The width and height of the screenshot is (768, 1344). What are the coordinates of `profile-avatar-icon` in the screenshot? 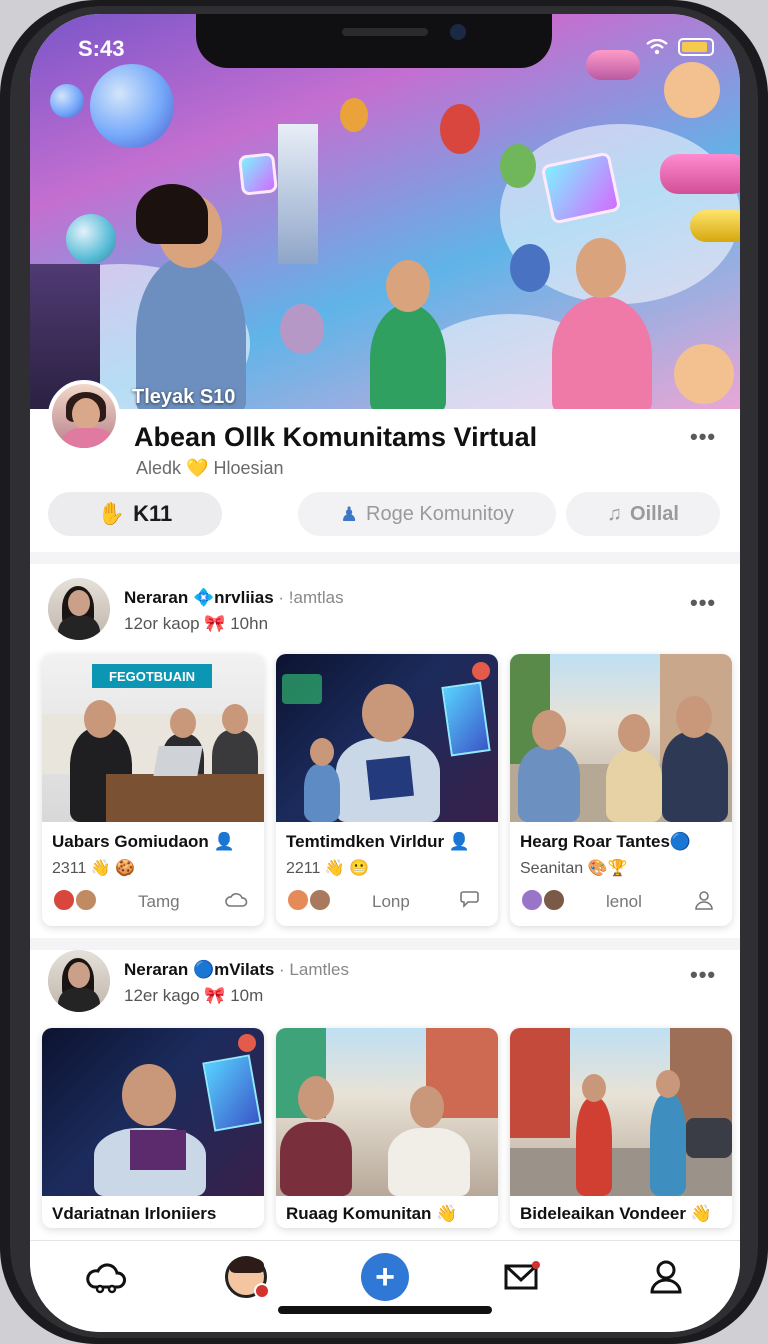 It's located at (247, 1277).